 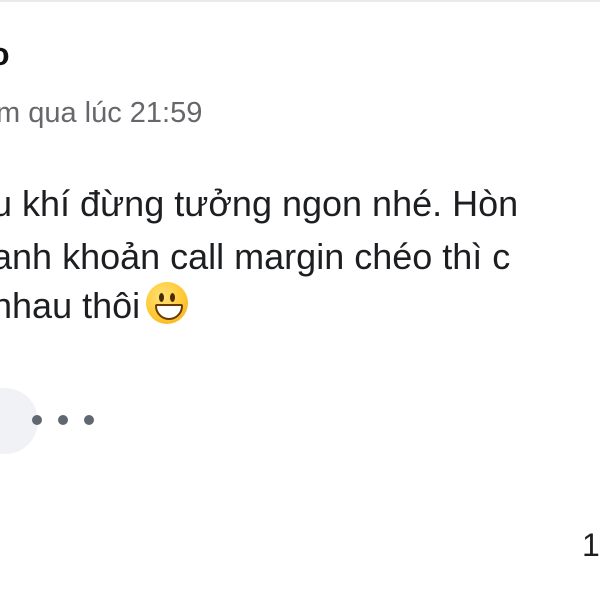 What do you see at coordinates (259, 203) in the screenshot?
I see `comment-text-line-1: u khí đừng tưởng ngon nhé. Hòn` at bounding box center [259, 203].